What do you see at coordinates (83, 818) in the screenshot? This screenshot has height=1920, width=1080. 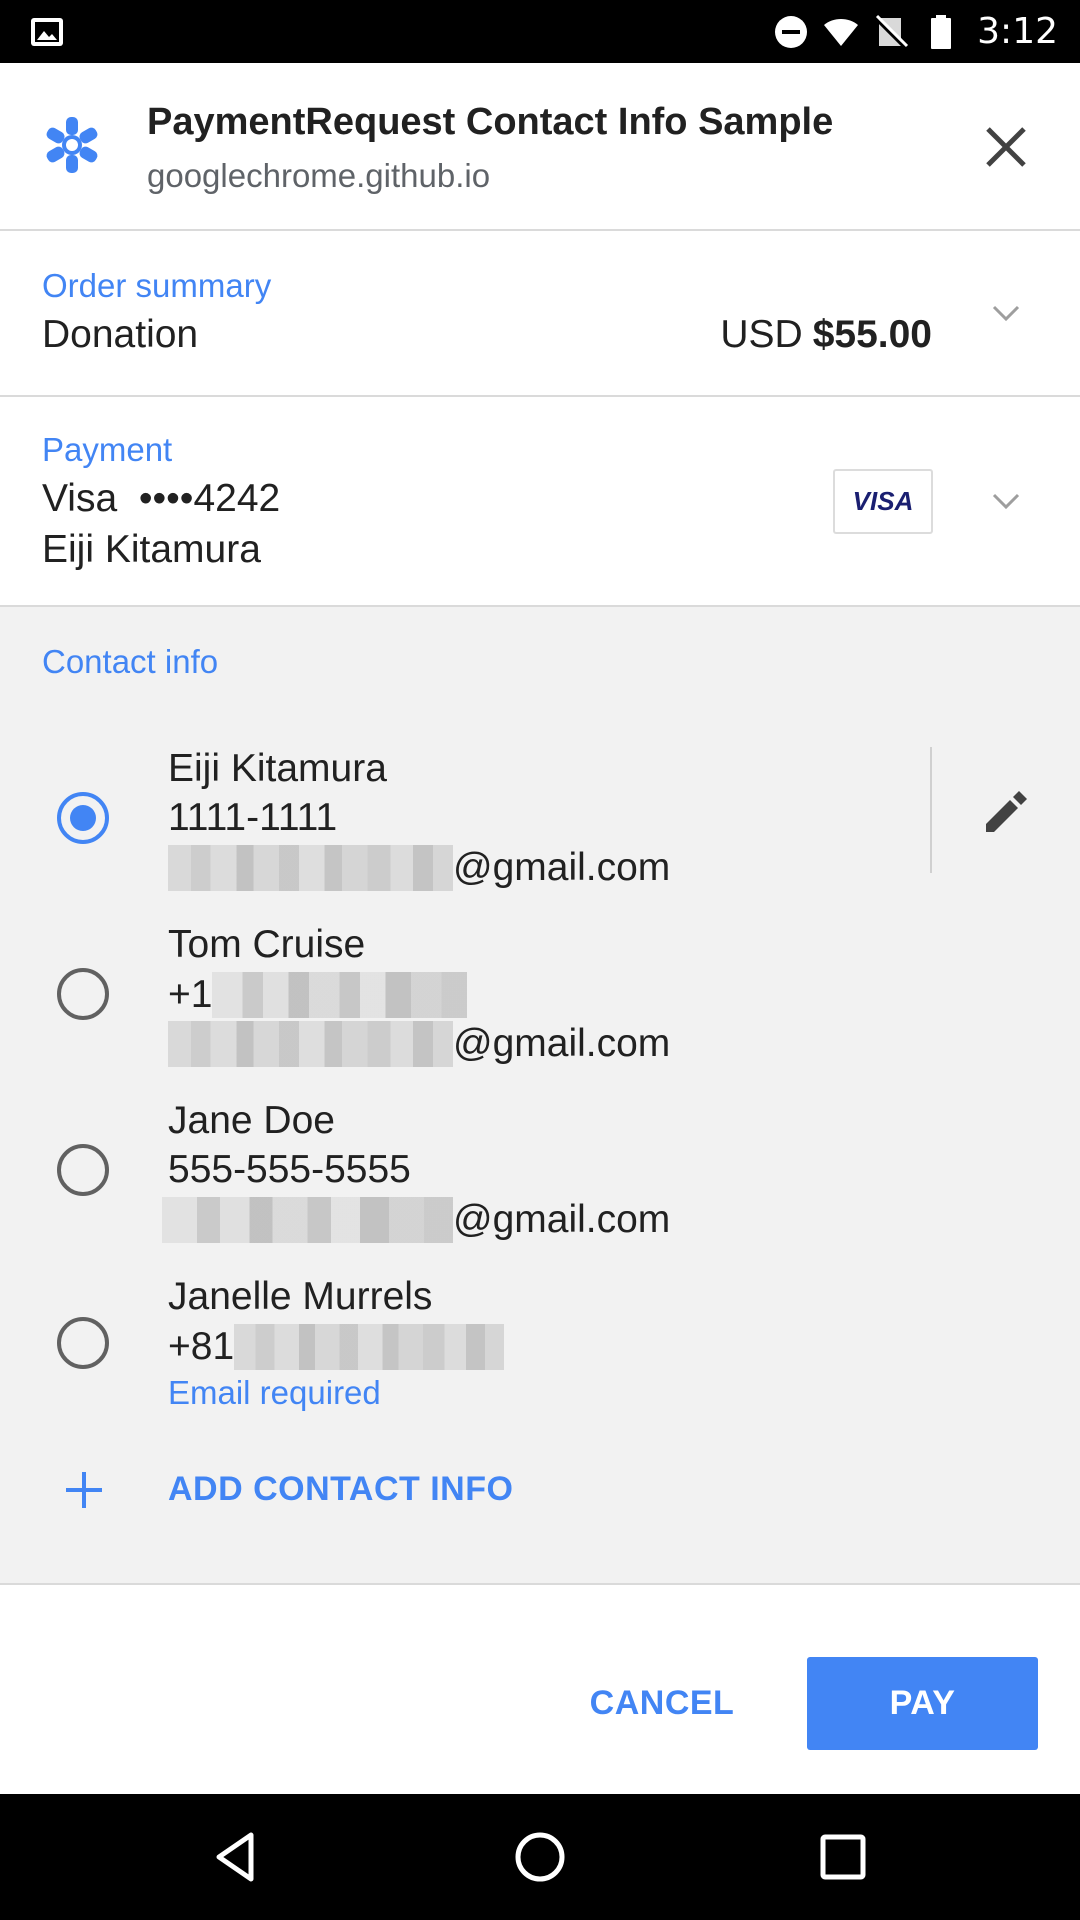 I see `radio-button-checked` at bounding box center [83, 818].